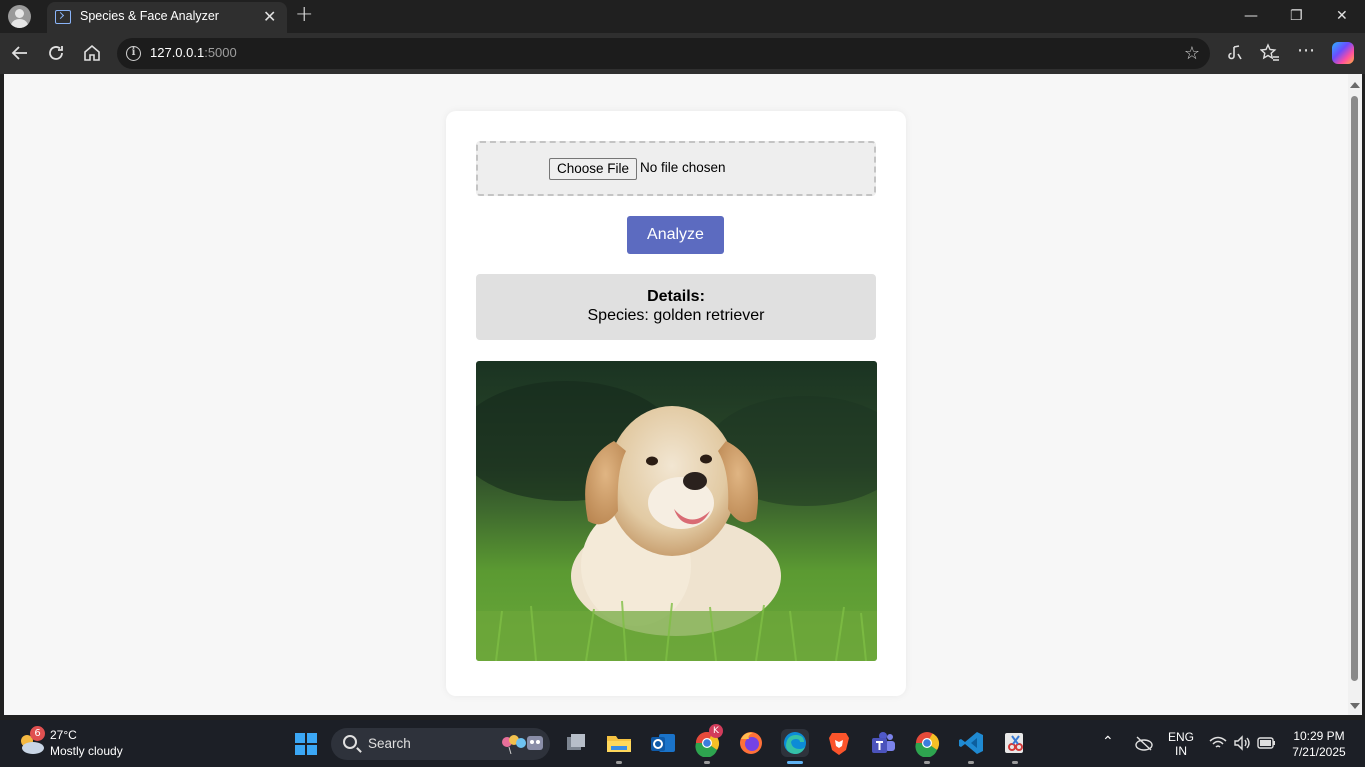 The width and height of the screenshot is (1365, 767). I want to click on wifi-icon, so click(1218, 744).